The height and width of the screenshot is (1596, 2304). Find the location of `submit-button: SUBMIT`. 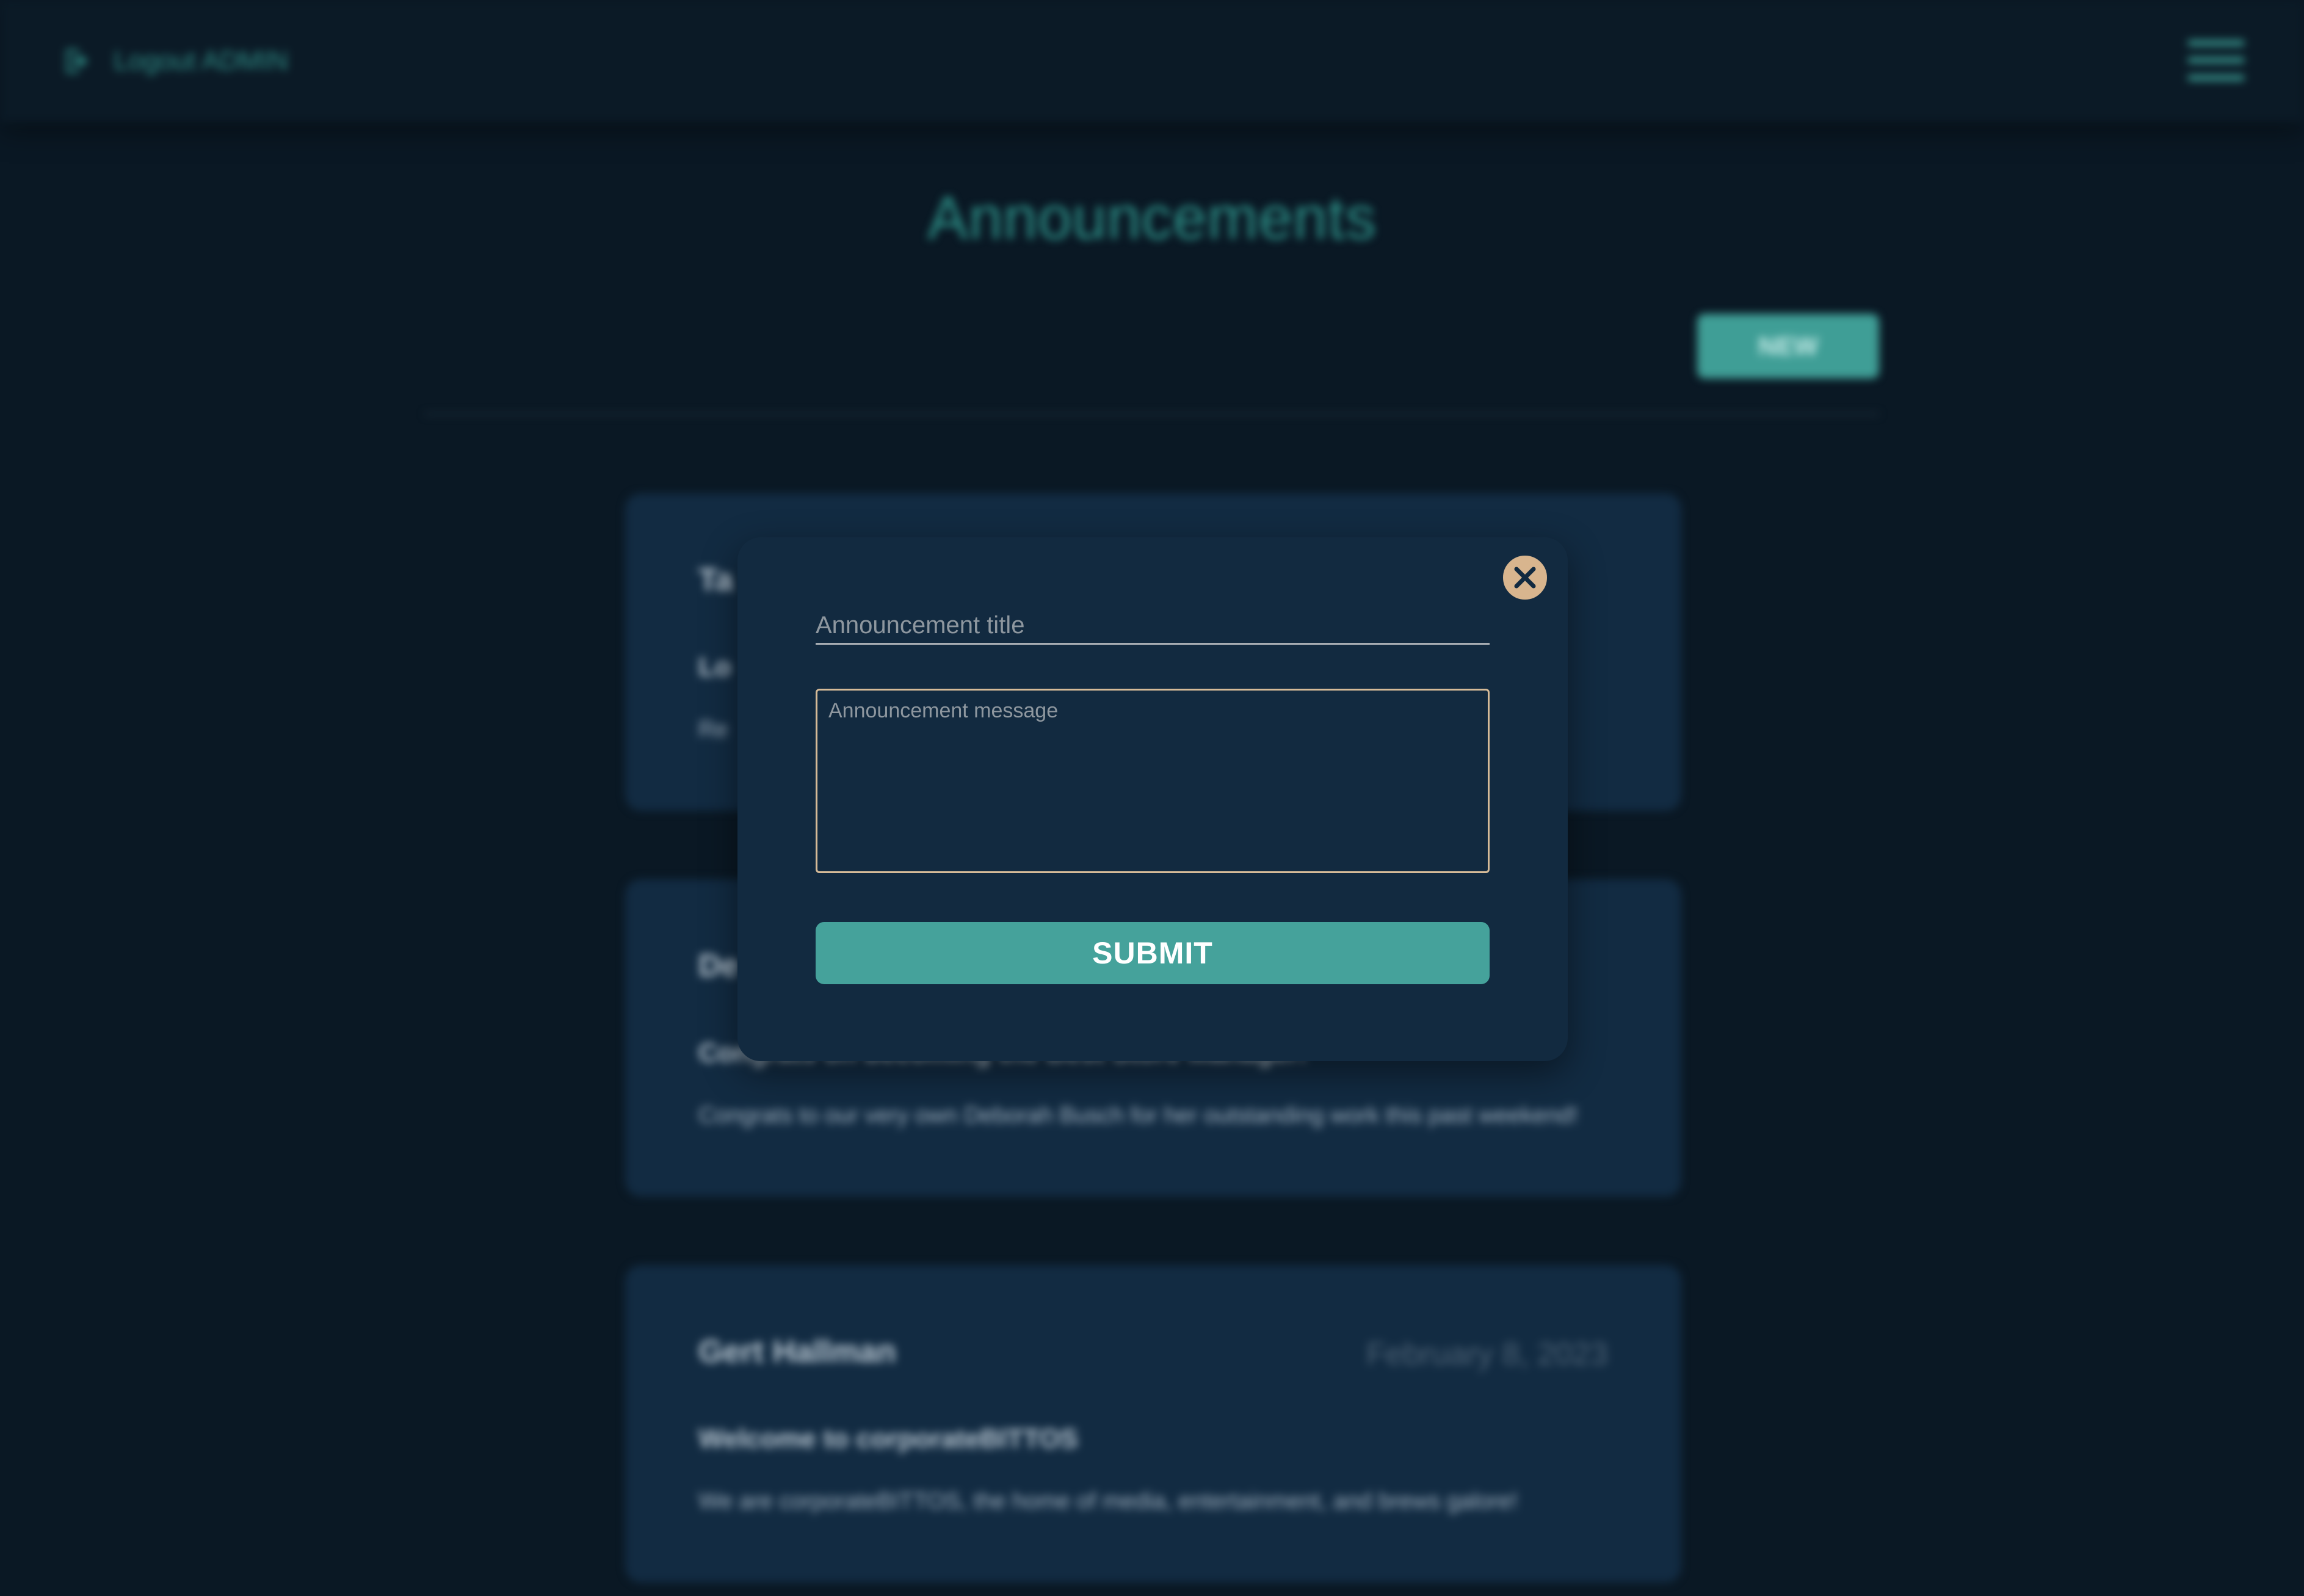

submit-button: SUBMIT is located at coordinates (1153, 953).